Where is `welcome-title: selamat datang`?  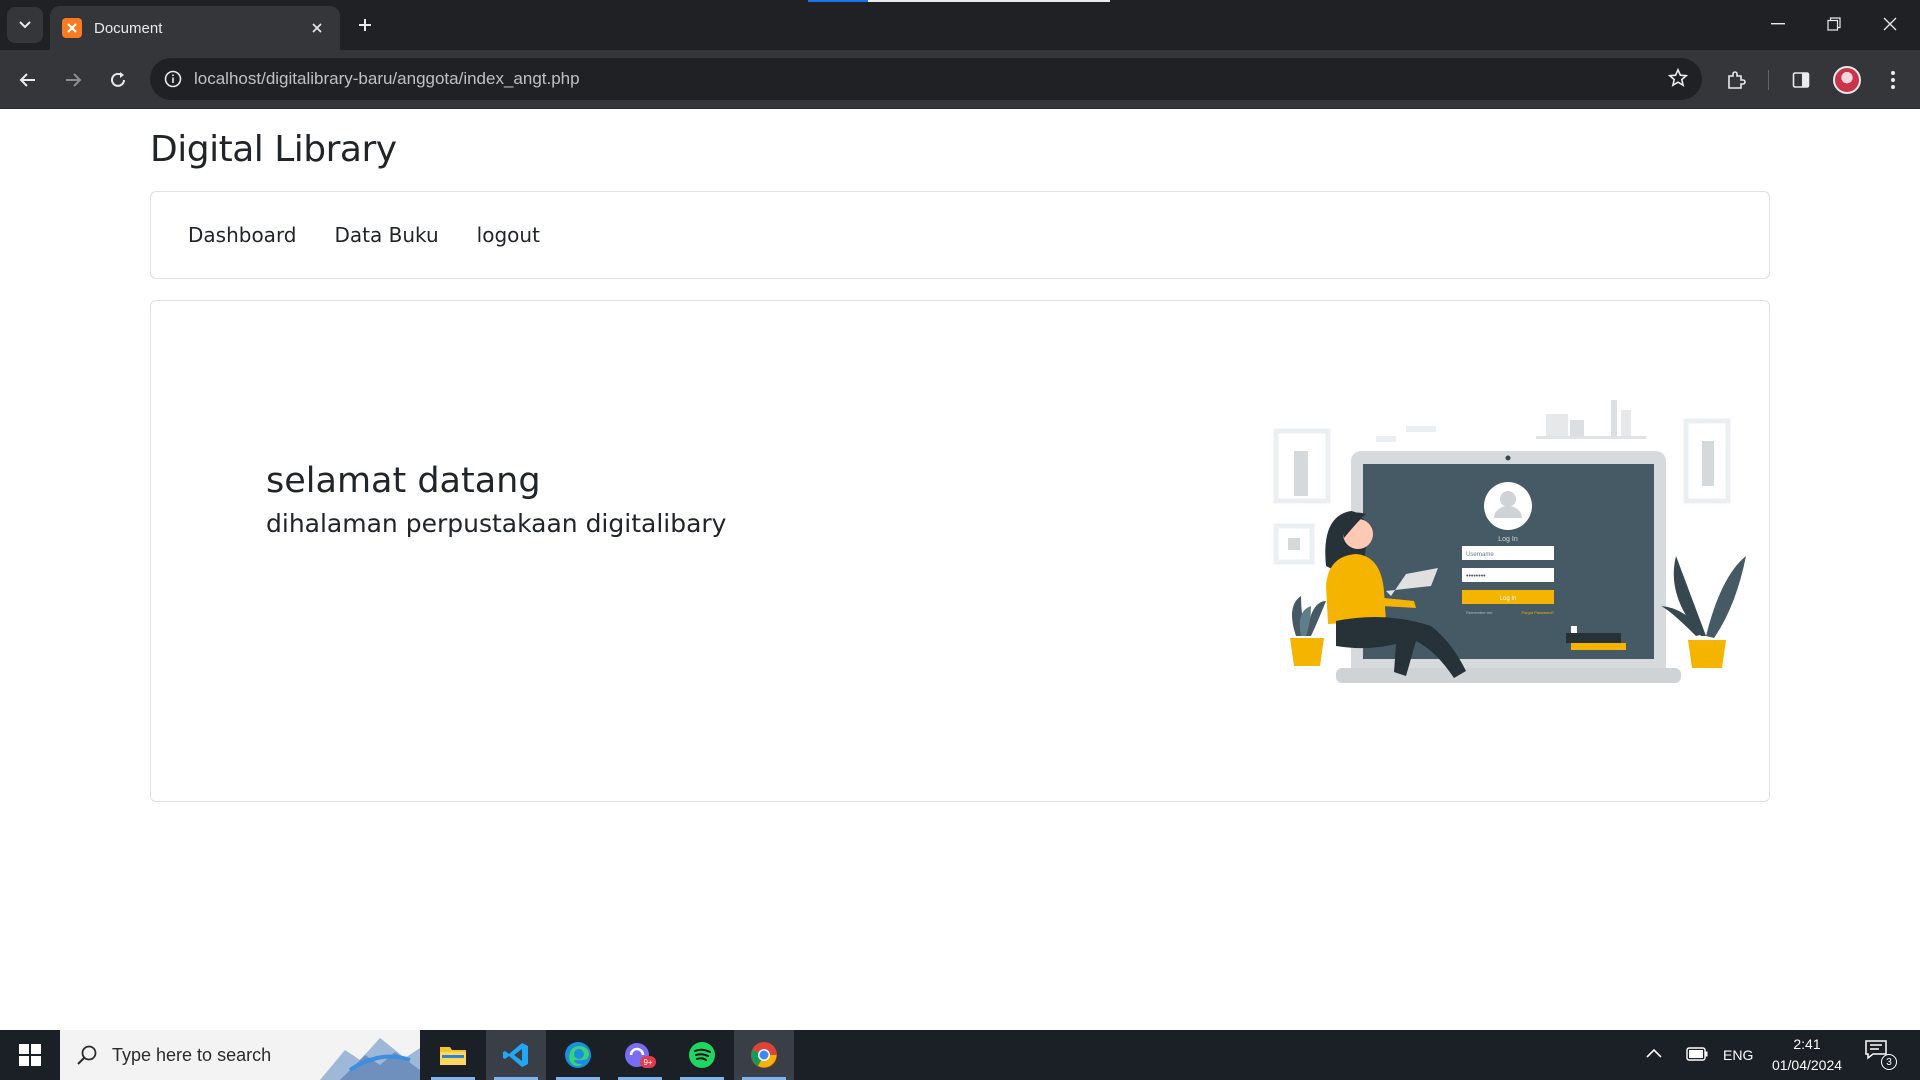
welcome-title: selamat datang is located at coordinates (403, 481).